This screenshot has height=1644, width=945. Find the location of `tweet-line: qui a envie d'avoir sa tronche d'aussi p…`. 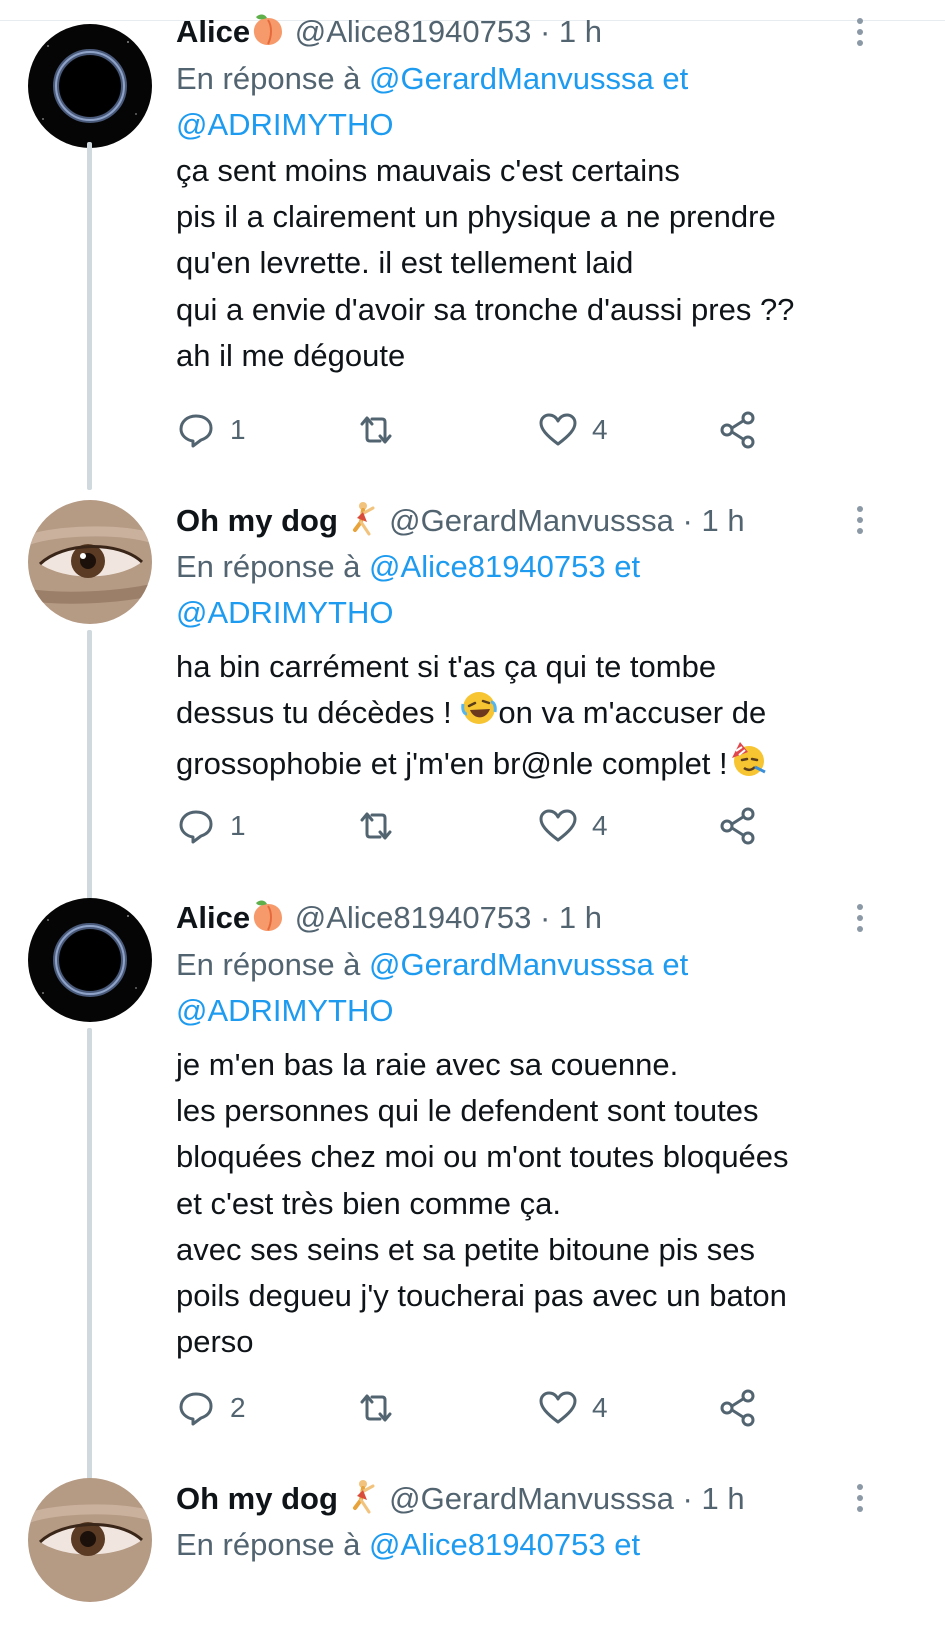

tweet-line: qui a envie d'avoir sa tronche d'aussi p… is located at coordinates (485, 309).